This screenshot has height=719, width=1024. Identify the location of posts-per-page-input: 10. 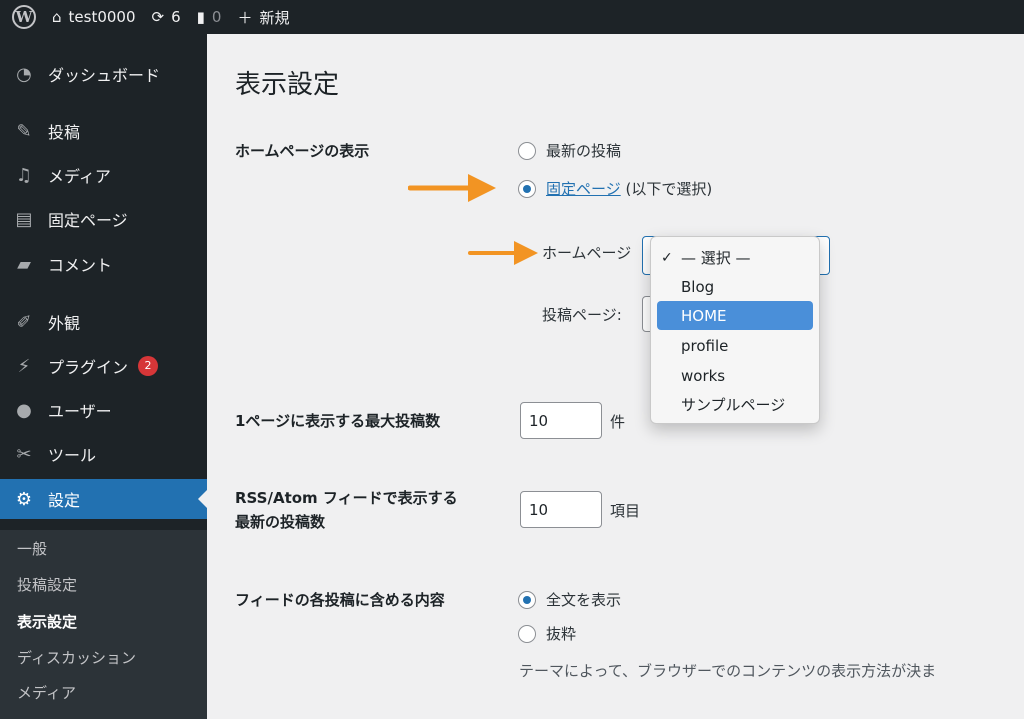
(561, 420).